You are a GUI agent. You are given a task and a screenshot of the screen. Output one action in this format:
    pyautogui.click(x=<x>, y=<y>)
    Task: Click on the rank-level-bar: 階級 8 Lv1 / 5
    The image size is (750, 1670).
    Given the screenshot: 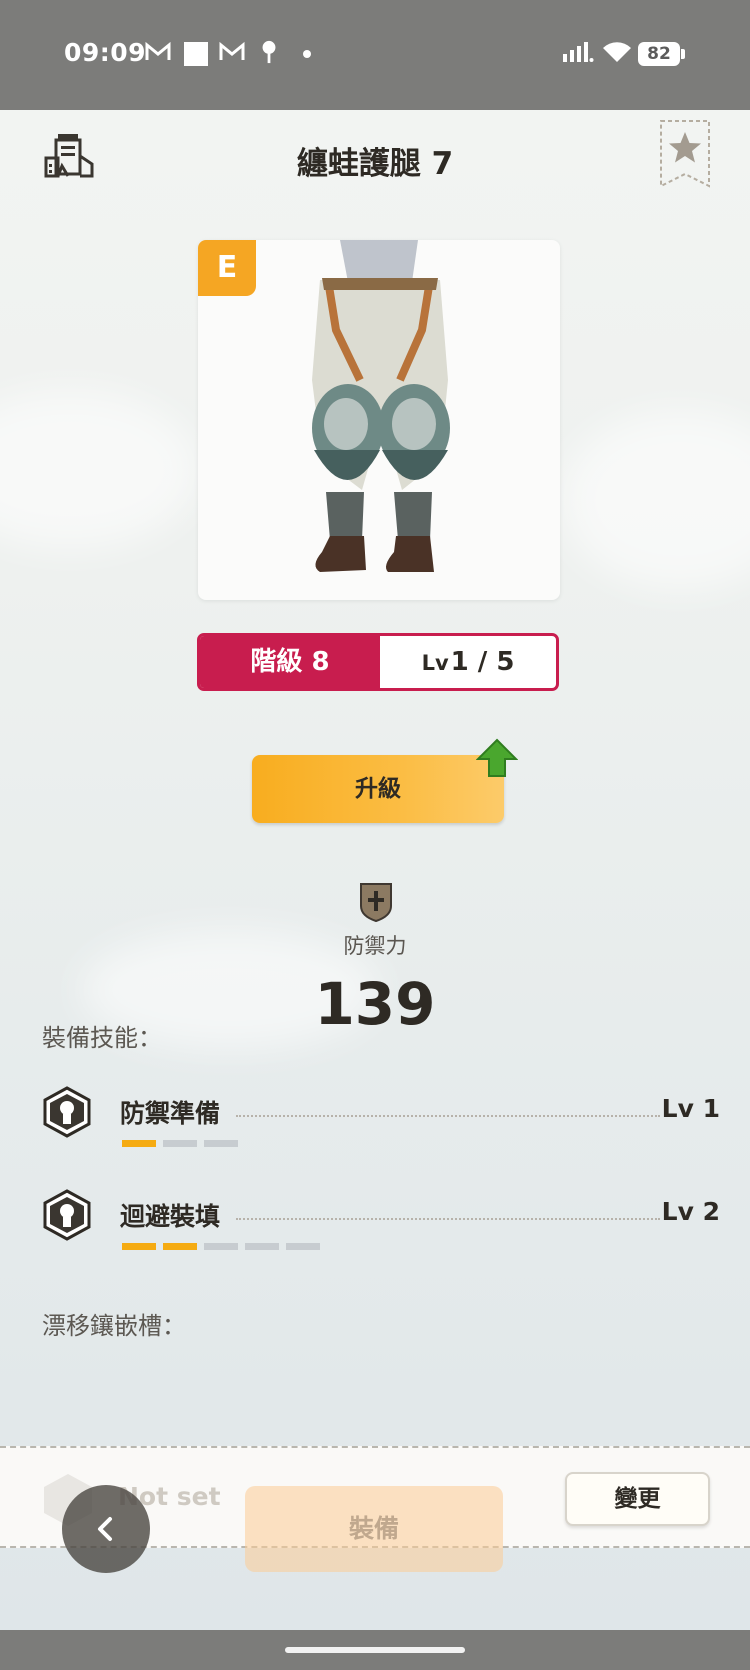 What is the action you would take?
    pyautogui.click(x=378, y=662)
    